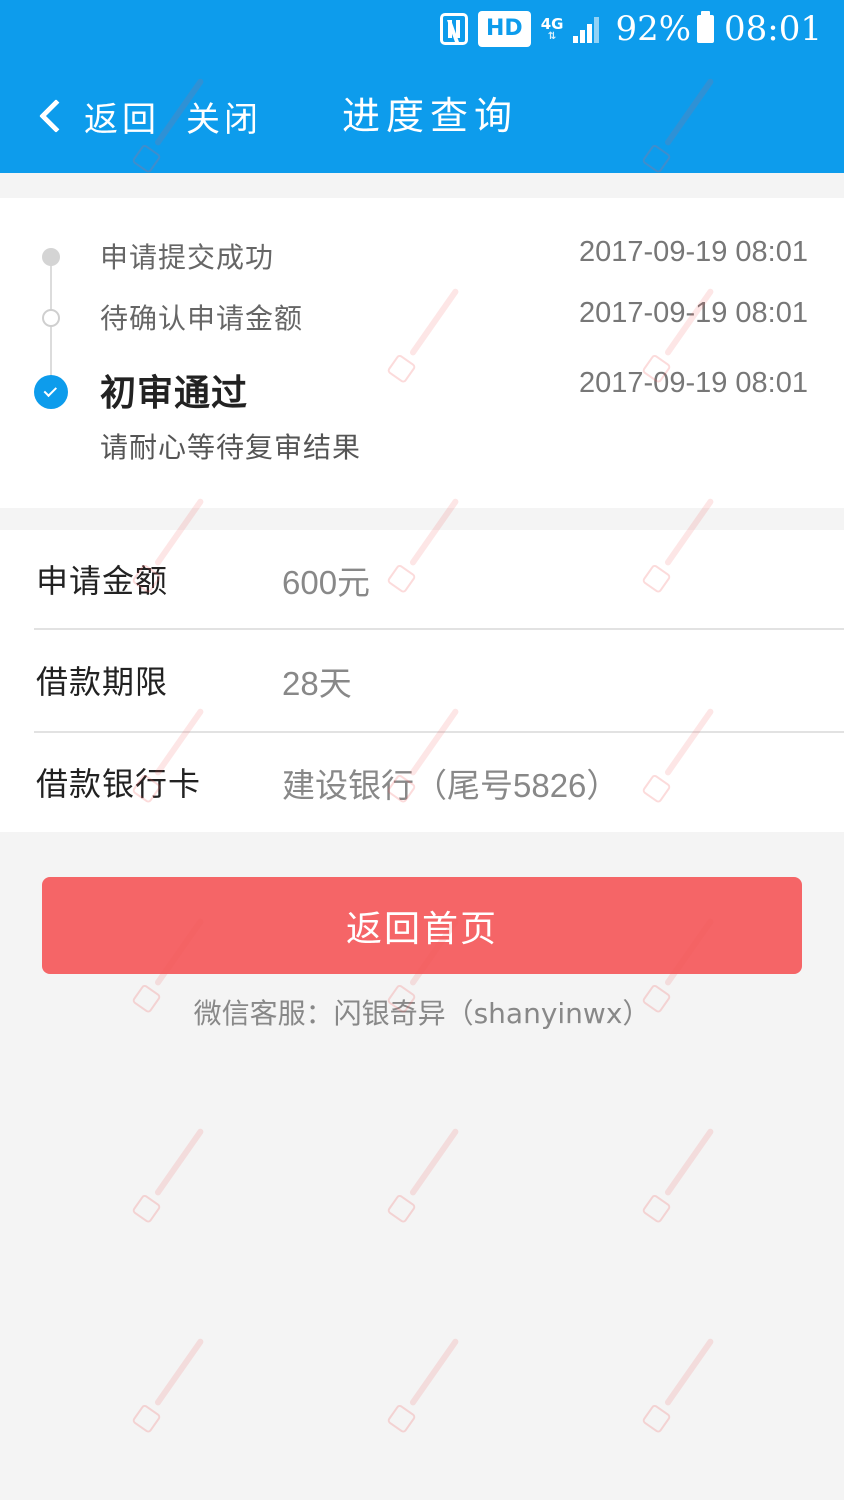  I want to click on divider, so click(439, 629).